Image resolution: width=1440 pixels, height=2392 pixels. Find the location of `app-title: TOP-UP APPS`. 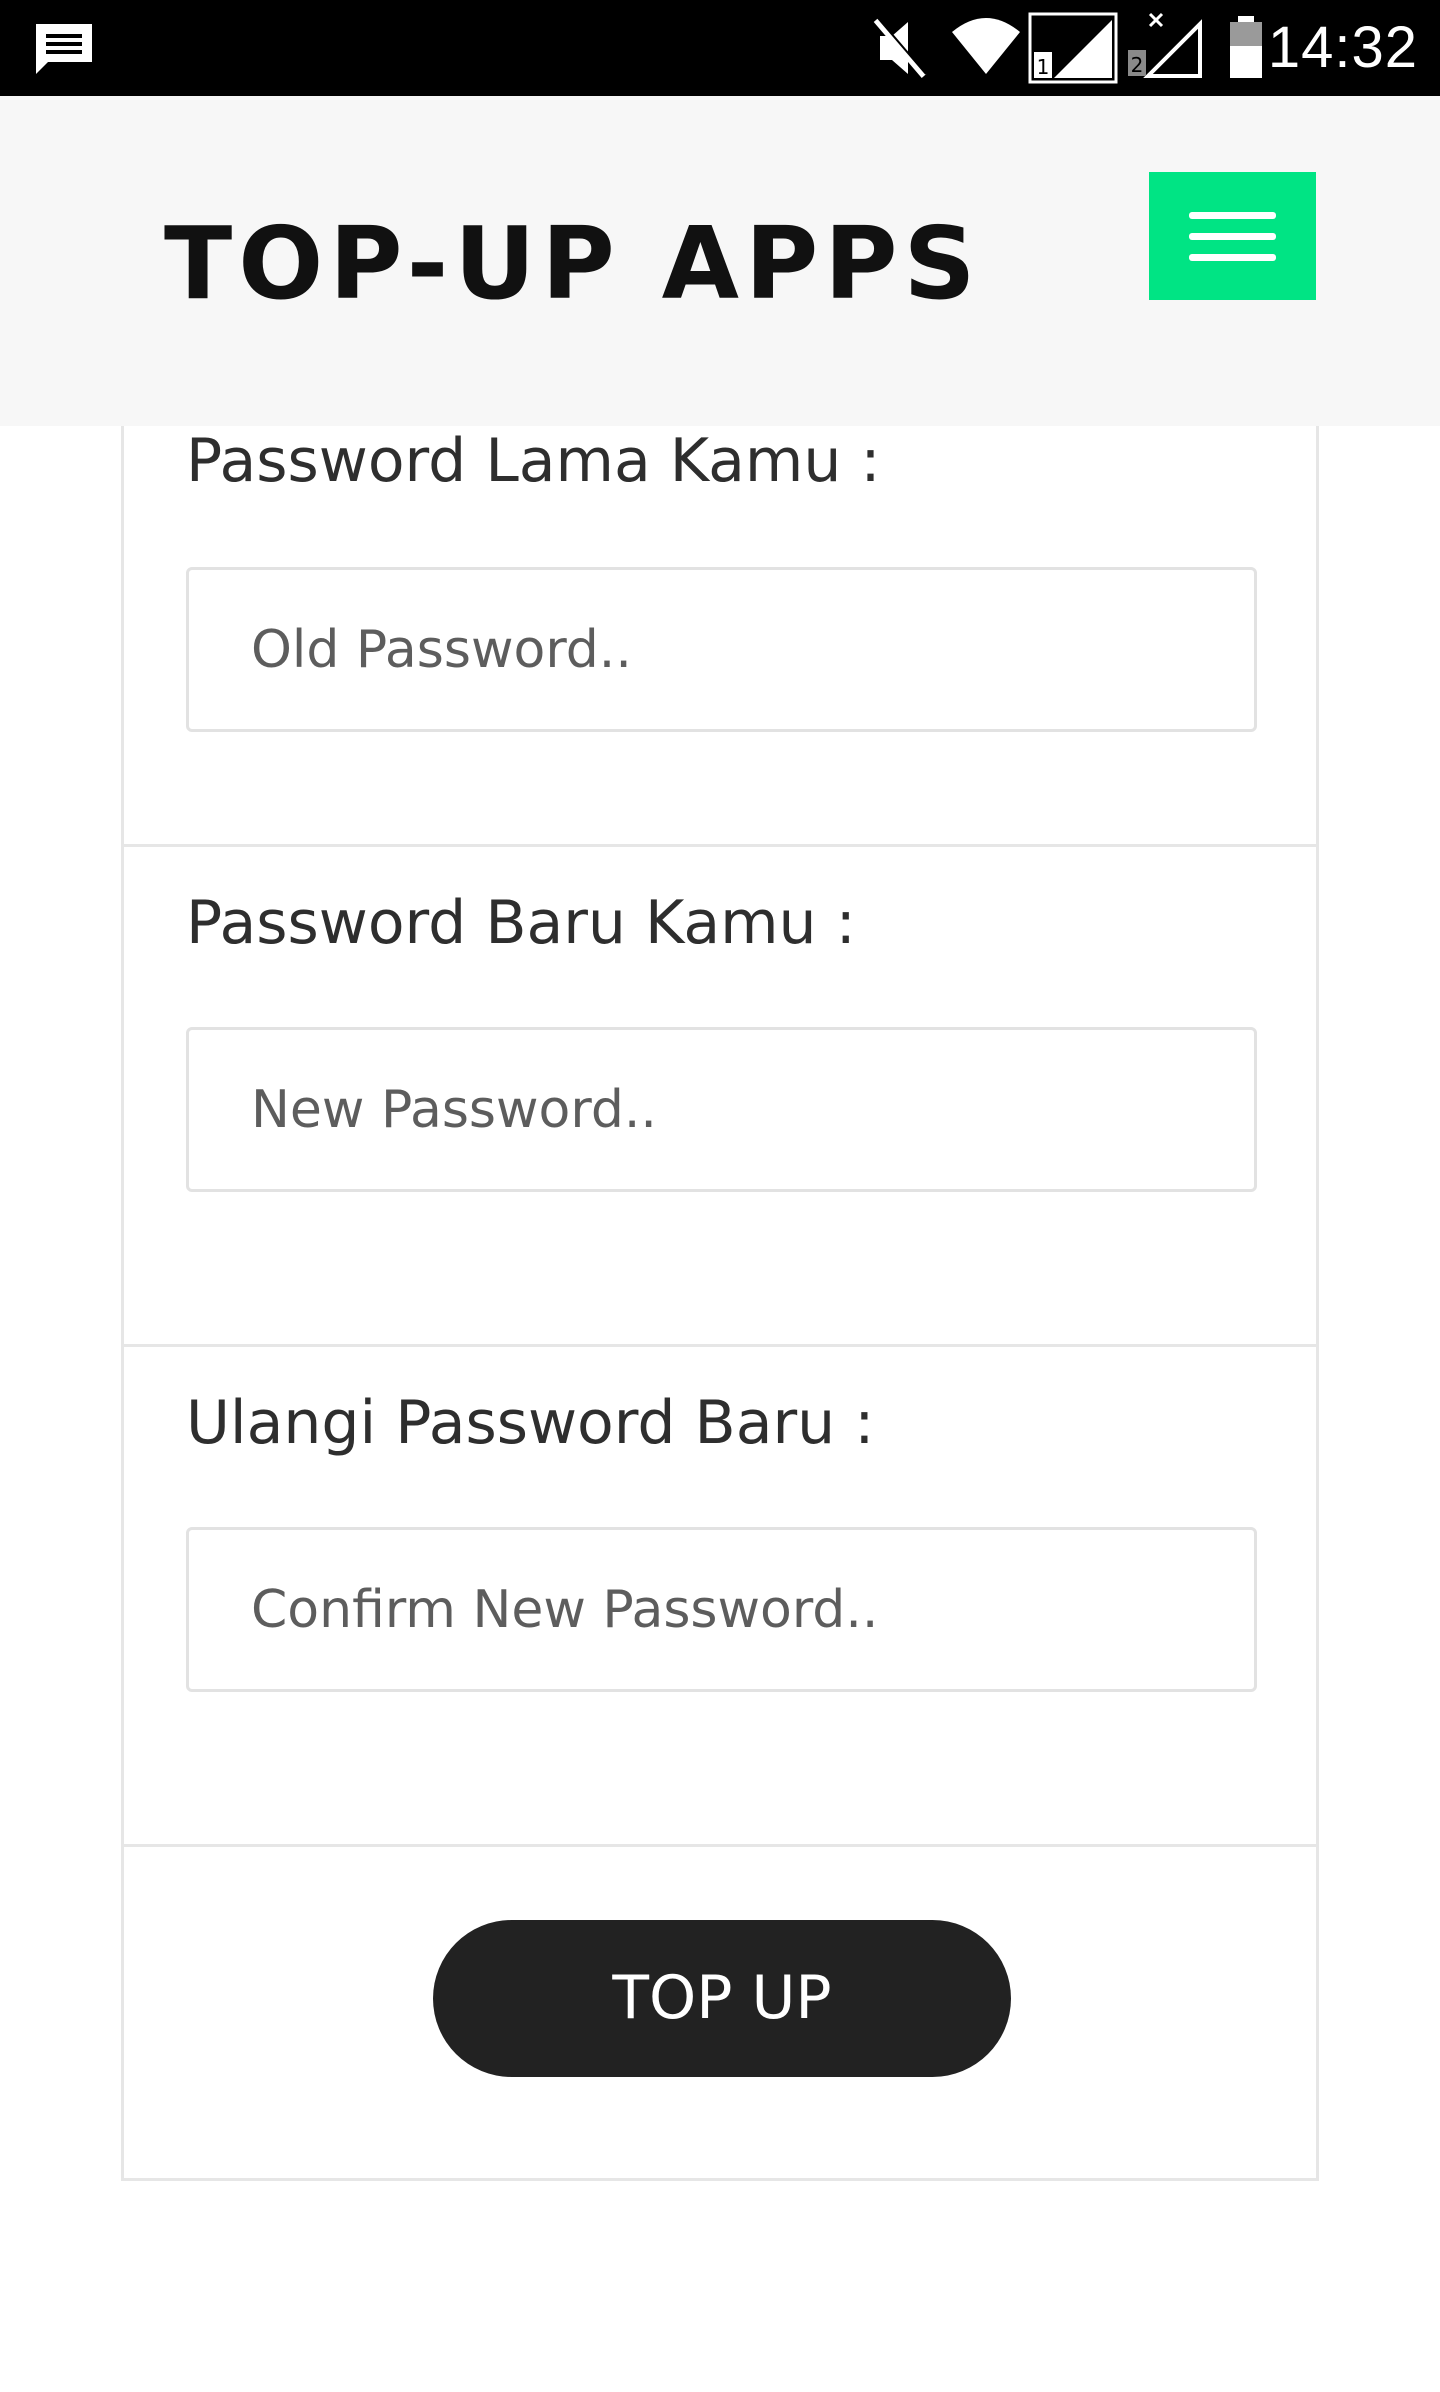

app-title: TOP-UP APPS is located at coordinates (573, 263).